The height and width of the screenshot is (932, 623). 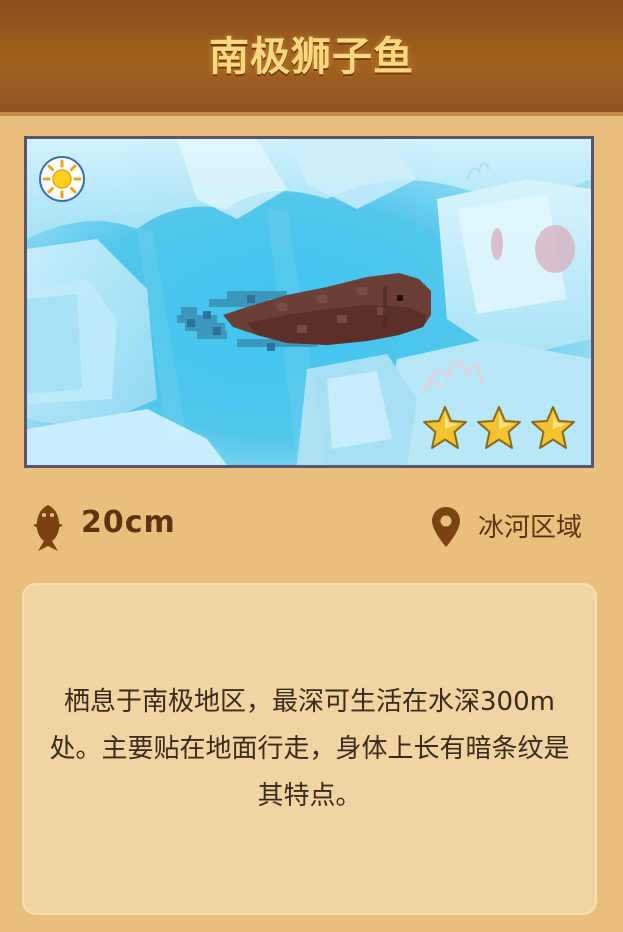 I want to click on fish-size: 20cm, so click(x=128, y=522).